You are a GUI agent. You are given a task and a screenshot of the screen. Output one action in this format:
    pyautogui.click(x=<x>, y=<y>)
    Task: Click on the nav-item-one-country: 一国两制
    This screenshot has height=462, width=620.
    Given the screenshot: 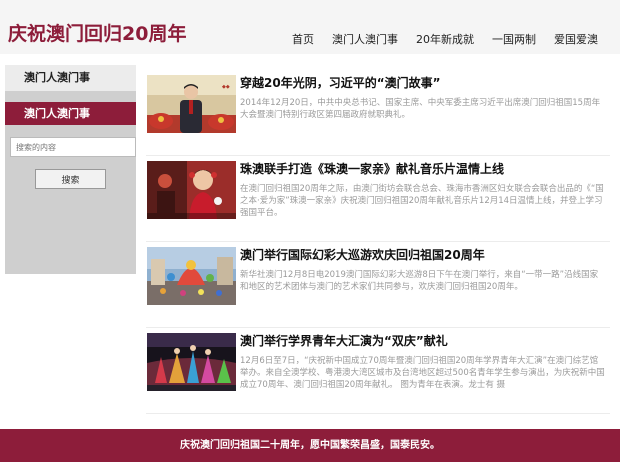 What is the action you would take?
    pyautogui.click(x=514, y=39)
    